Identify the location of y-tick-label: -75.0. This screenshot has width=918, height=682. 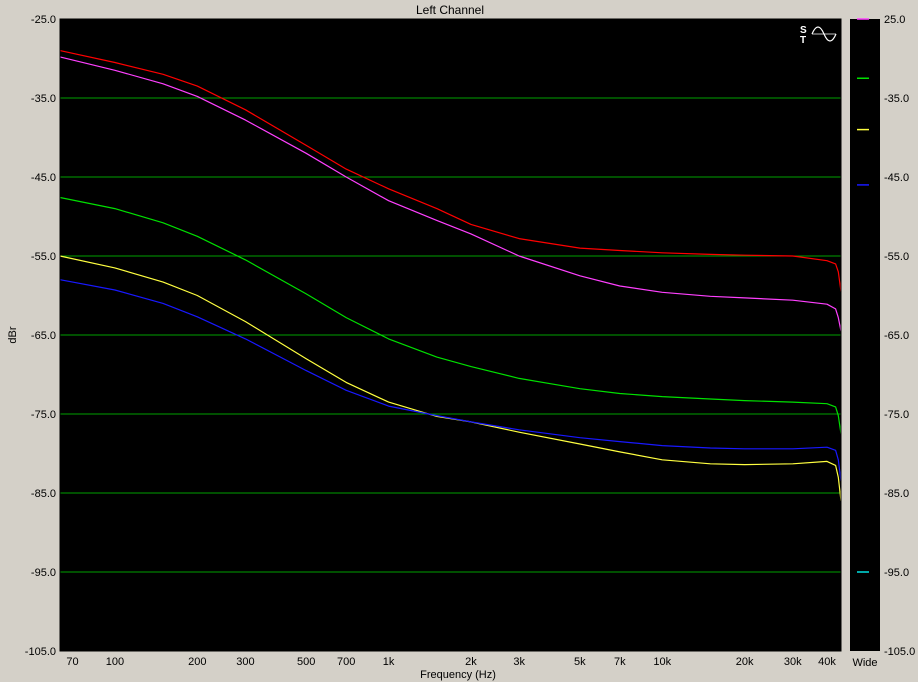
(43, 415).